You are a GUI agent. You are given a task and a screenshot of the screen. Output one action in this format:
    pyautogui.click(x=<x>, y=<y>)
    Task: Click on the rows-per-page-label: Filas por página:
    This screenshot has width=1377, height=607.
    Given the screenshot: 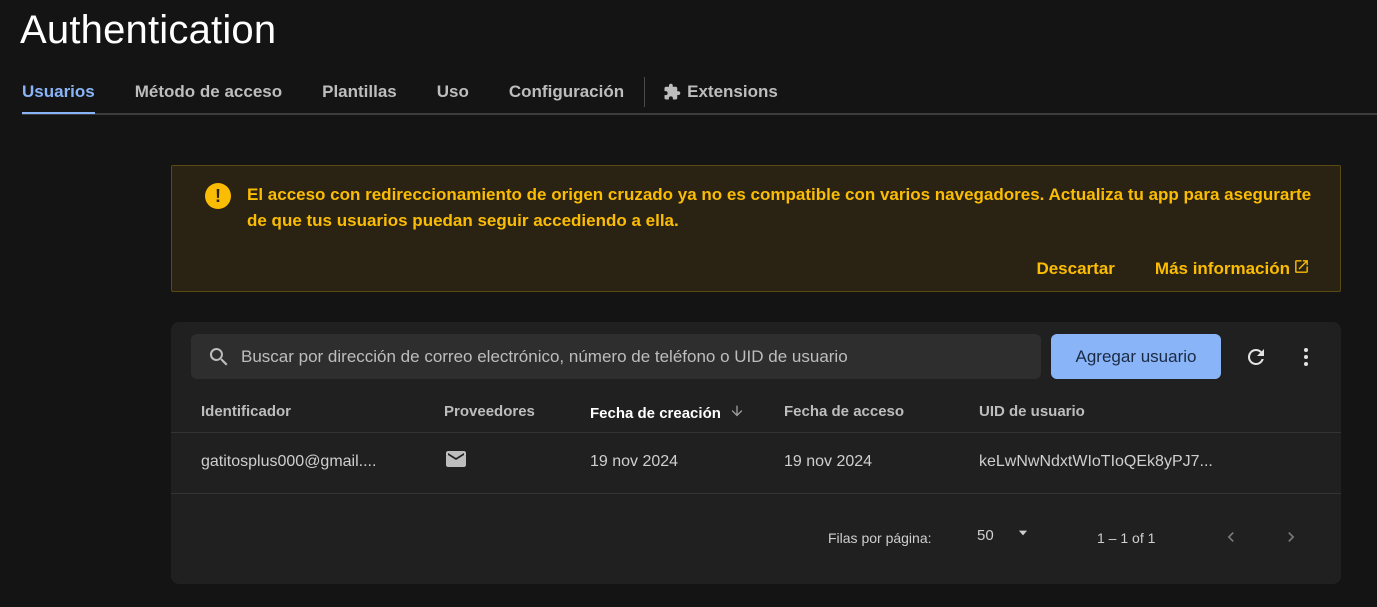 What is the action you would take?
    pyautogui.click(x=880, y=538)
    